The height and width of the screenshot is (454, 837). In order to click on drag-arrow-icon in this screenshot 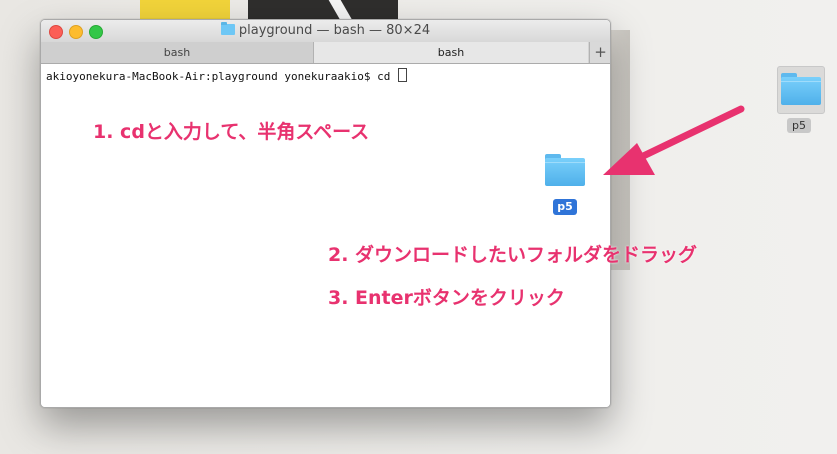, I will do `click(674, 140)`.